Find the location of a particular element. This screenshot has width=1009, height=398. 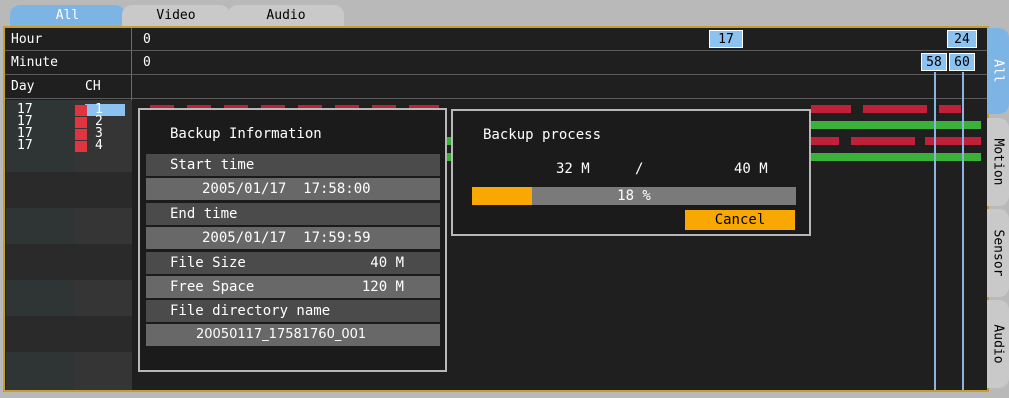

side-tab-audio: Audio is located at coordinates (998, 344).